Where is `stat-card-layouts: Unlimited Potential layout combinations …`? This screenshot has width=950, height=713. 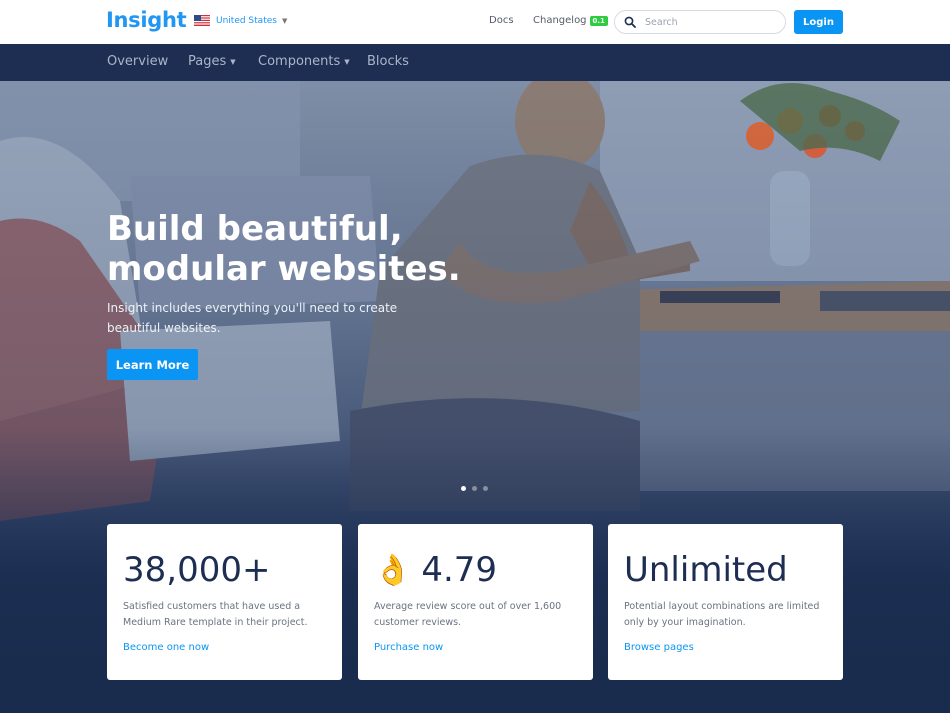 stat-card-layouts: Unlimited Potential layout combinations … is located at coordinates (725, 602).